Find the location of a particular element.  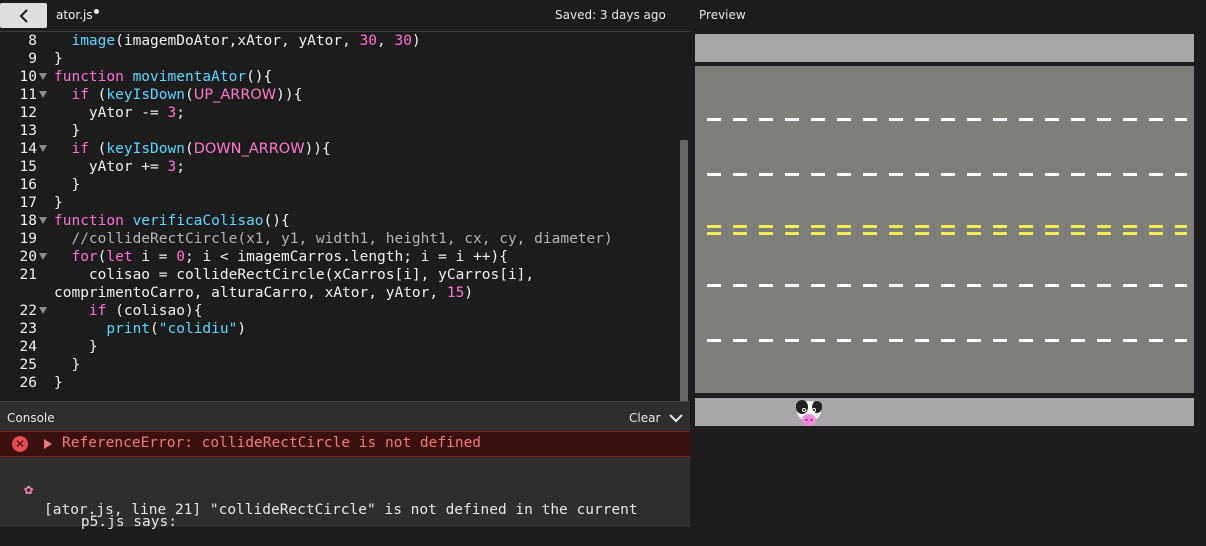

line-number: 12 is located at coordinates (28, 113).